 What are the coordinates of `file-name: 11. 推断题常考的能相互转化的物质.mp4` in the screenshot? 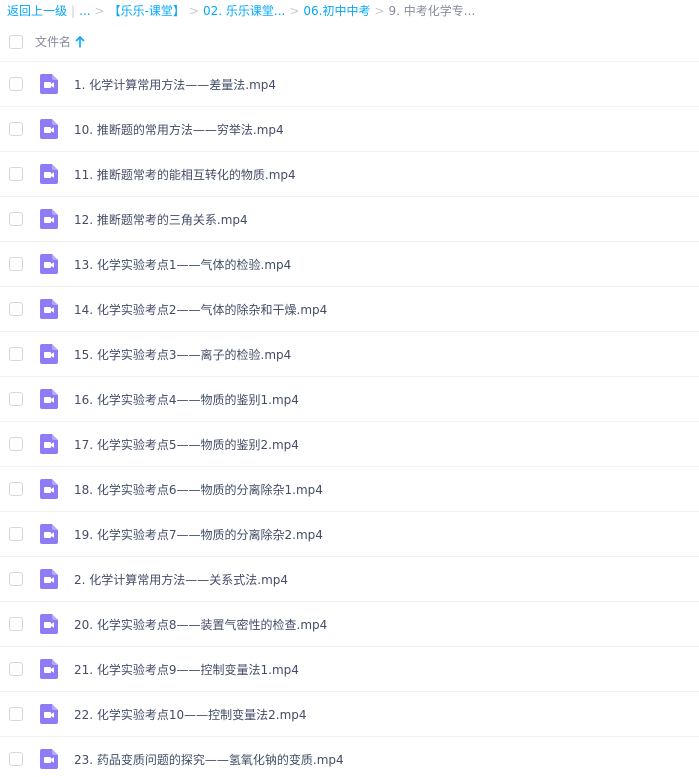 It's located at (185, 174).